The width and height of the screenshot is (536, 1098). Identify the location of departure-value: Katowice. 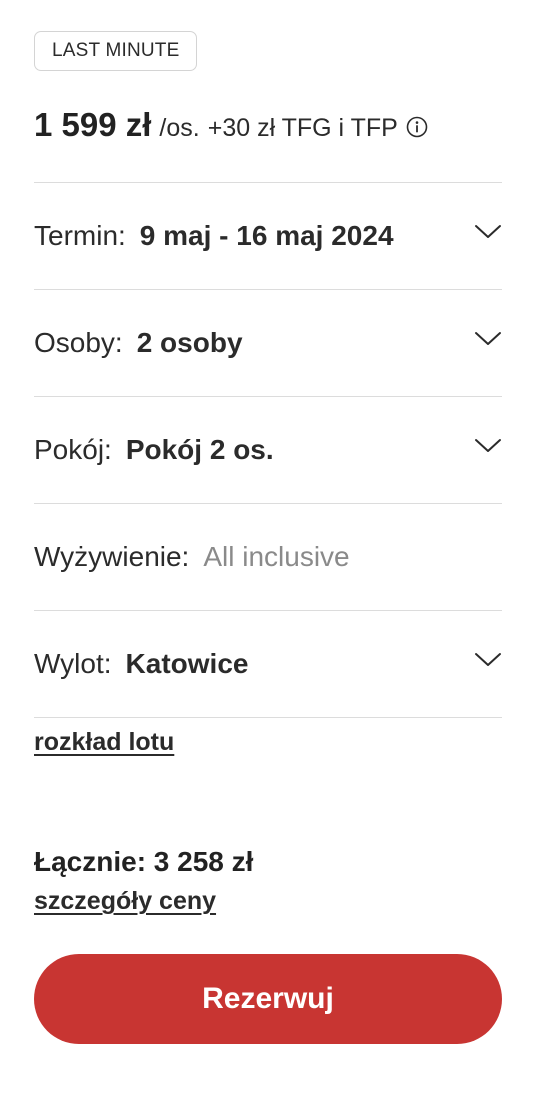
(187, 663).